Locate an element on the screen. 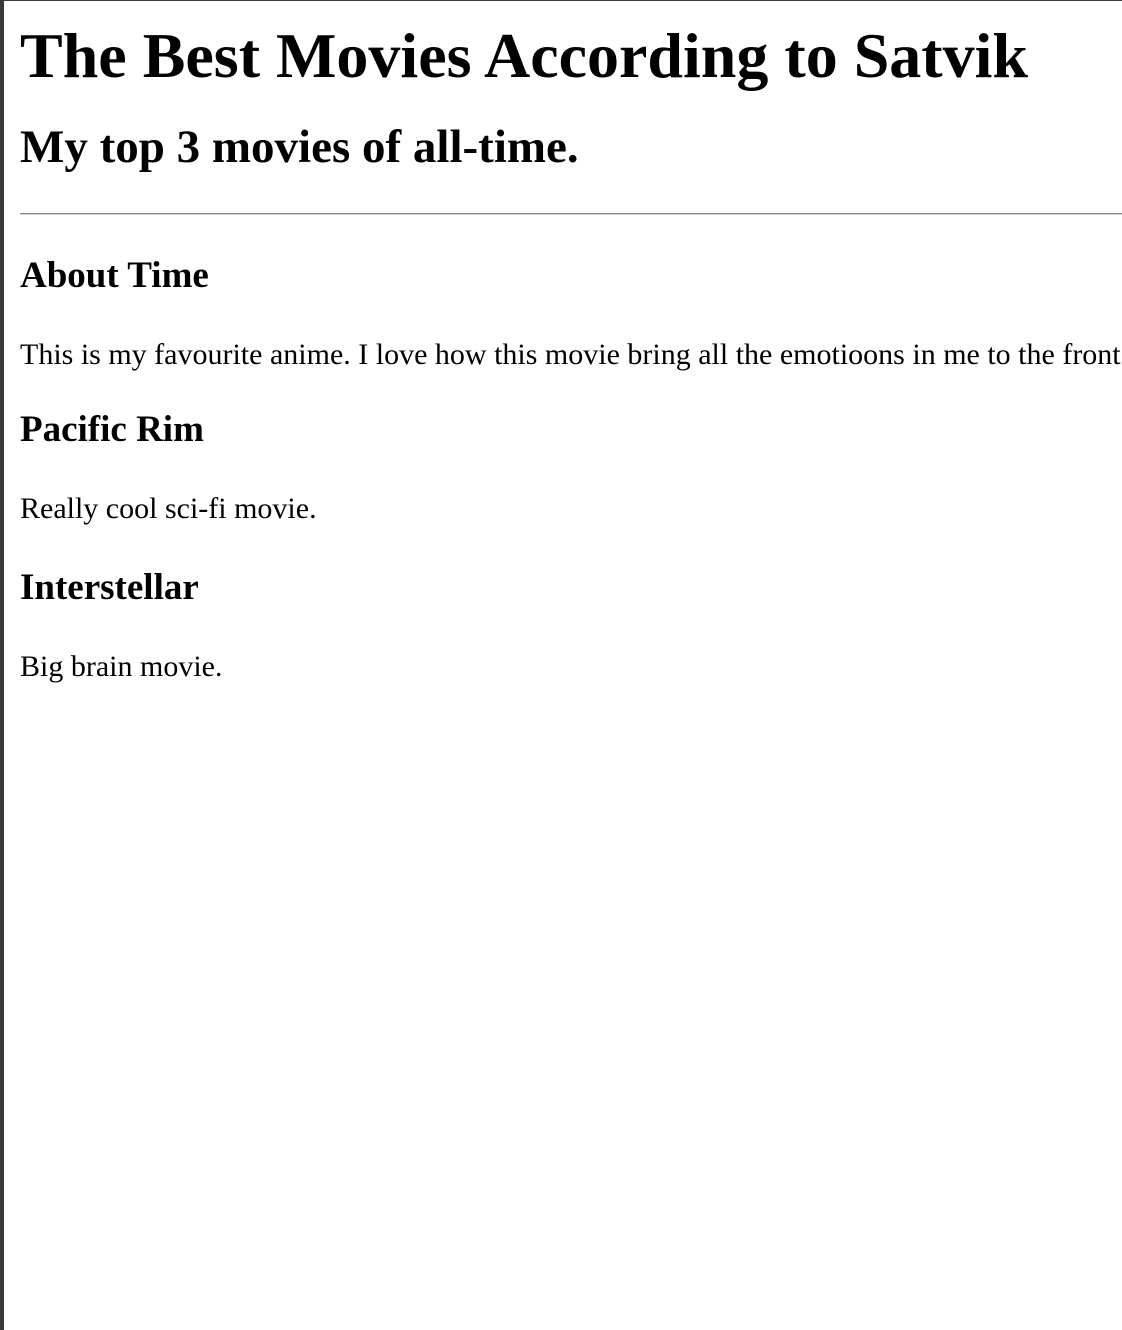 This screenshot has height=1330, width=1122. movie-item: Pacific Rim Really cool sci-fi movie. is located at coordinates (571, 469).